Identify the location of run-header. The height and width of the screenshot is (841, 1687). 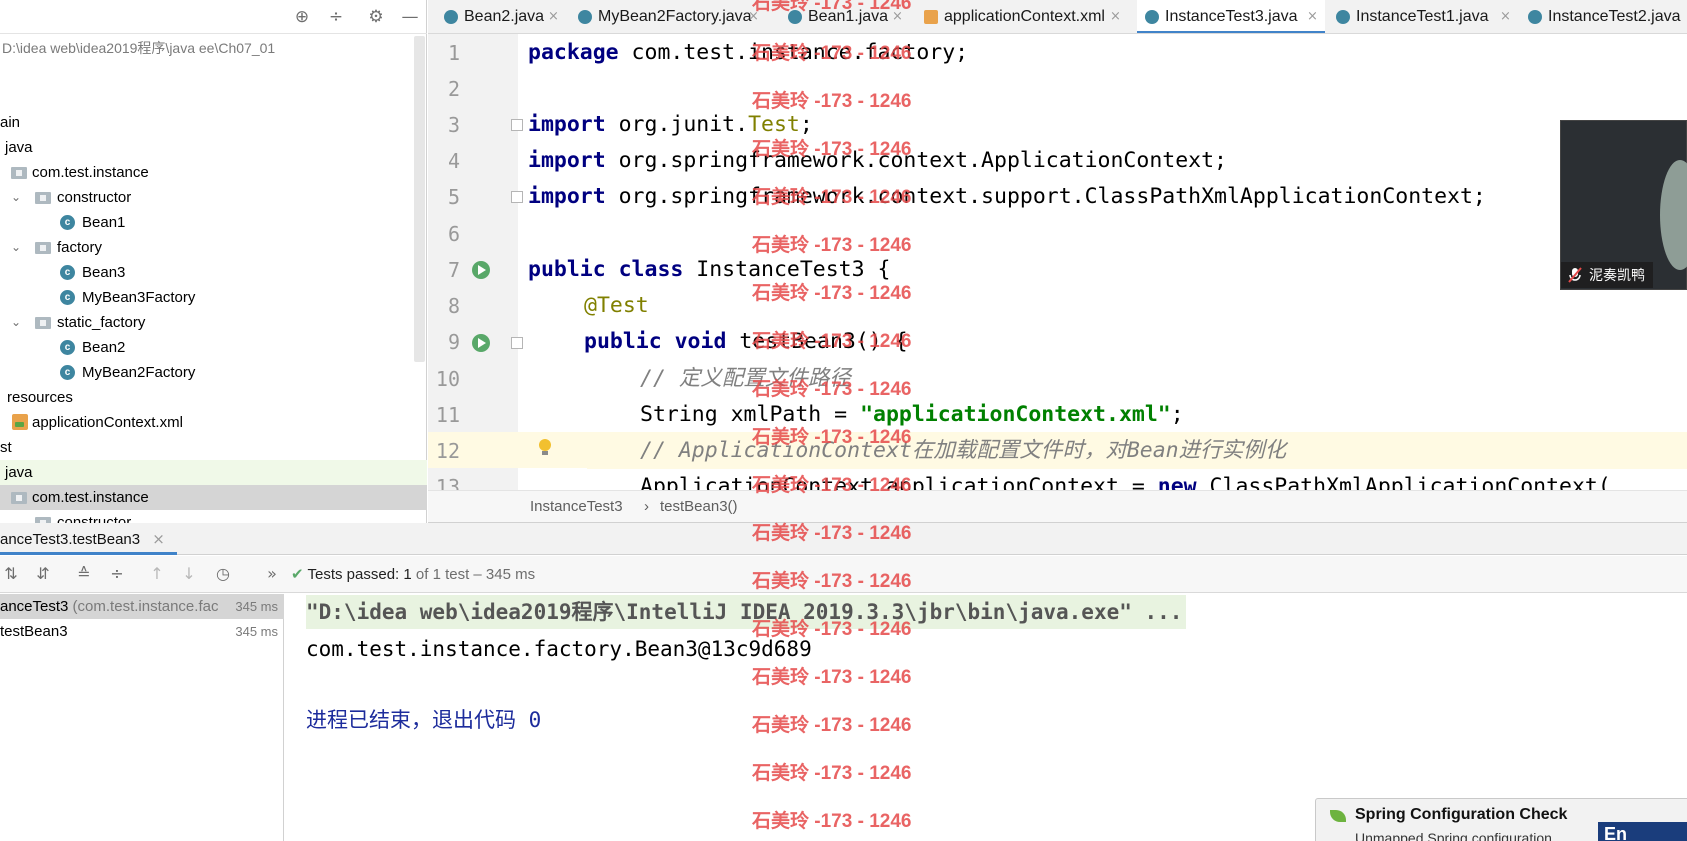
(843, 539).